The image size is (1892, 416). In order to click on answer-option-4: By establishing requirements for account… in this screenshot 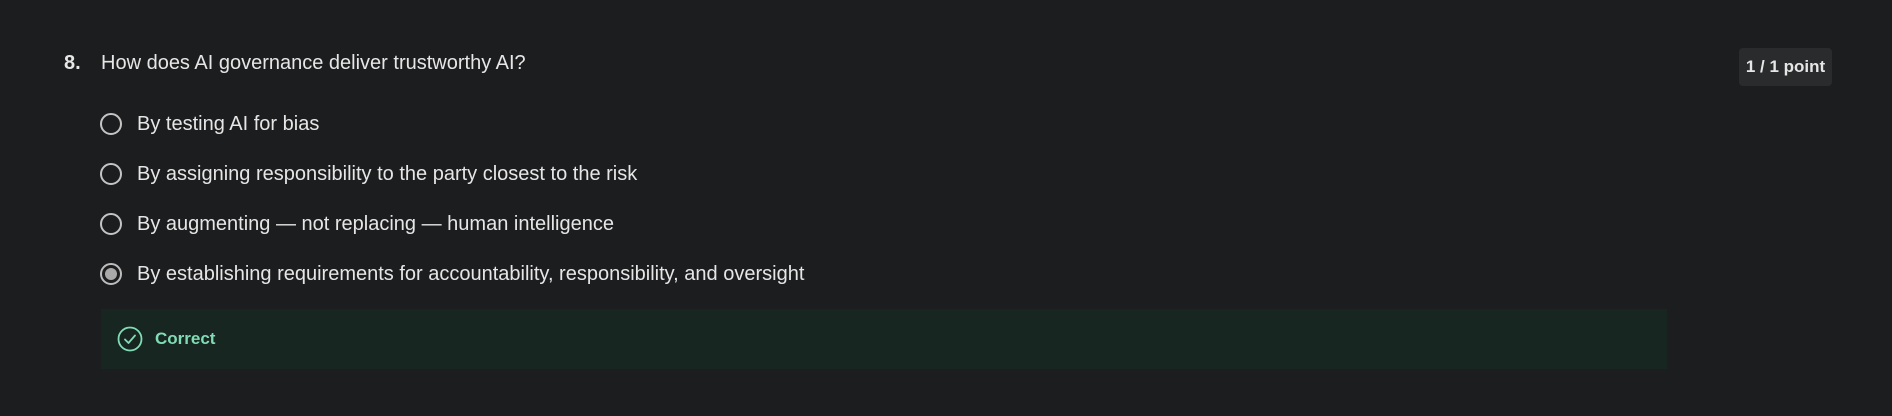, I will do `click(800, 274)`.